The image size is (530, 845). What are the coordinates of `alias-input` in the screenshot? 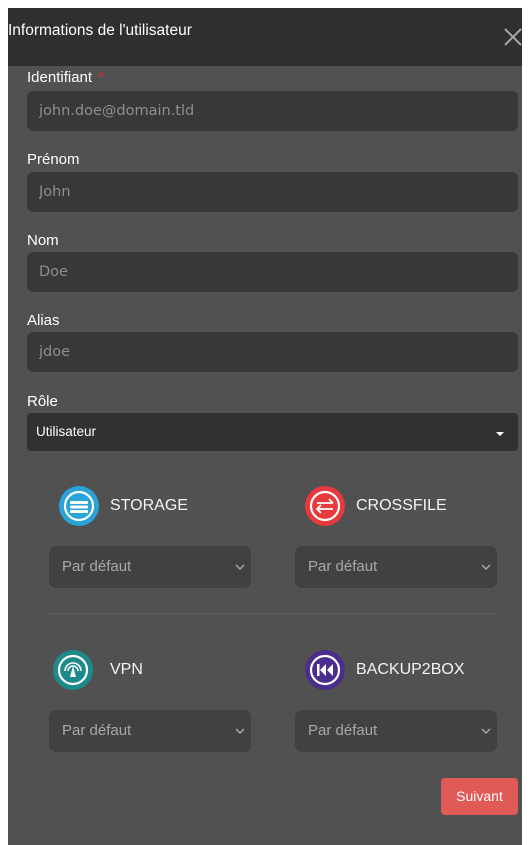 It's located at (272, 352).